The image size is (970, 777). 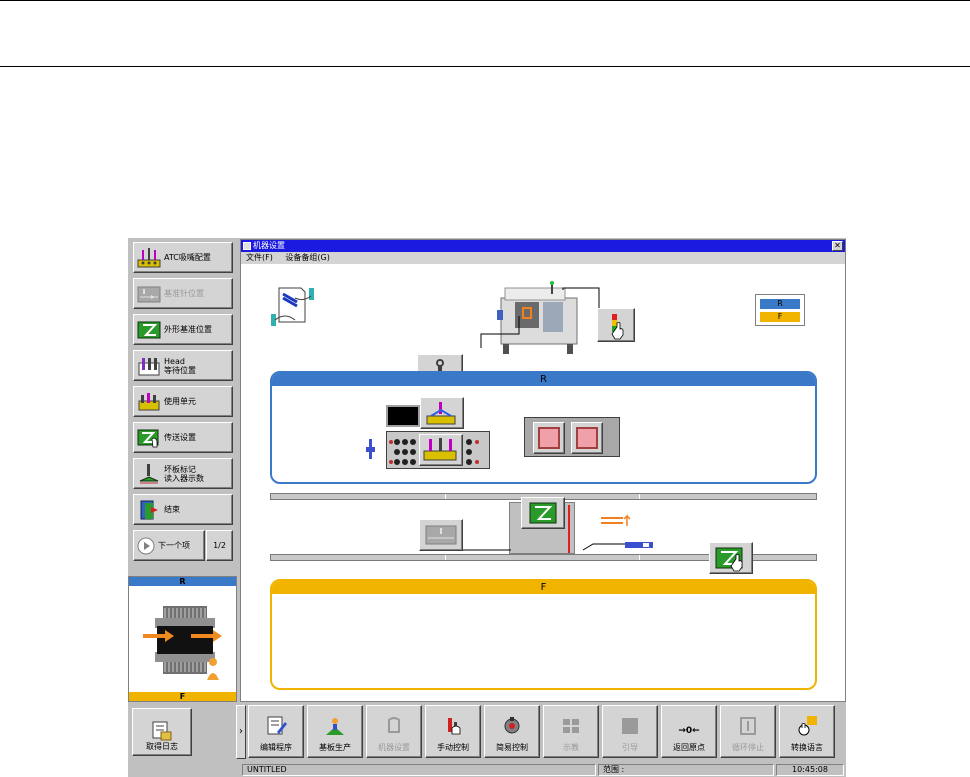 I want to click on header-rule, so click(x=485, y=66).